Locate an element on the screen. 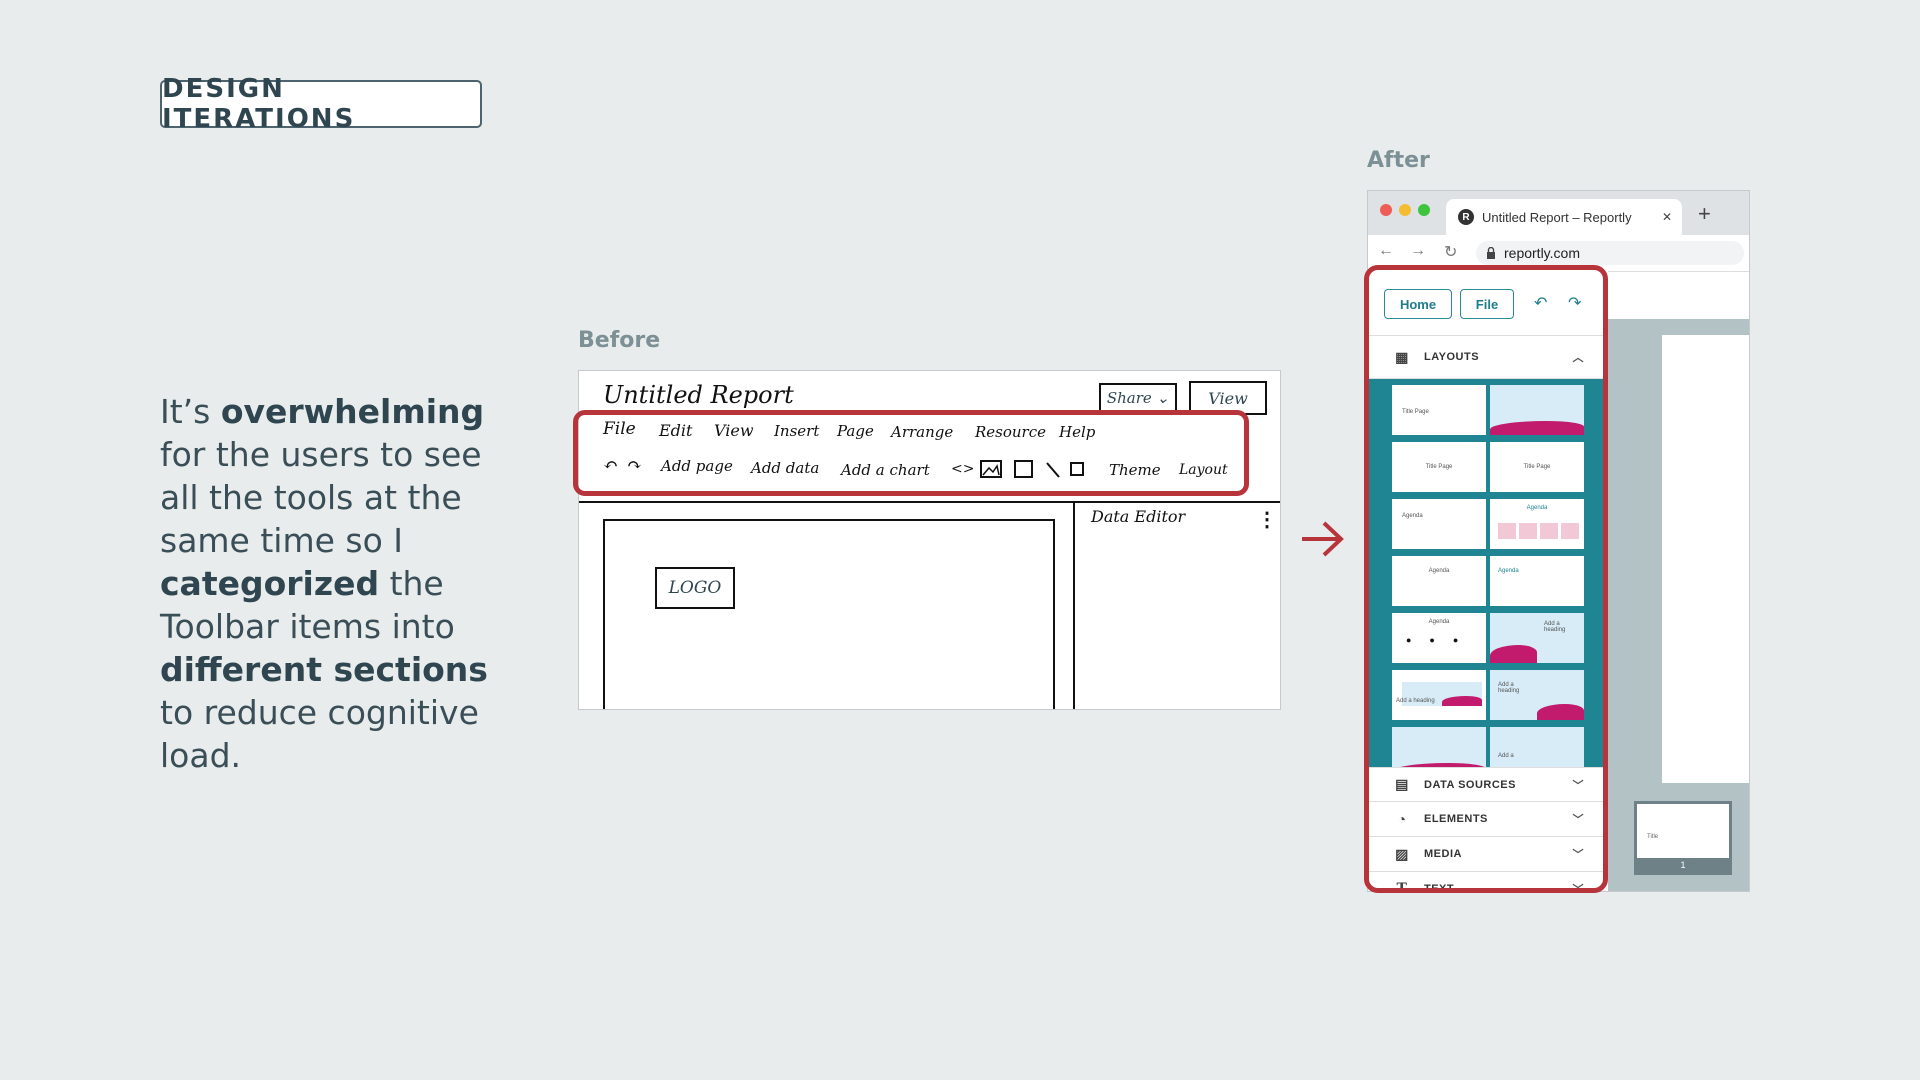  page-thumbnail: Title 1 is located at coordinates (1683, 838).